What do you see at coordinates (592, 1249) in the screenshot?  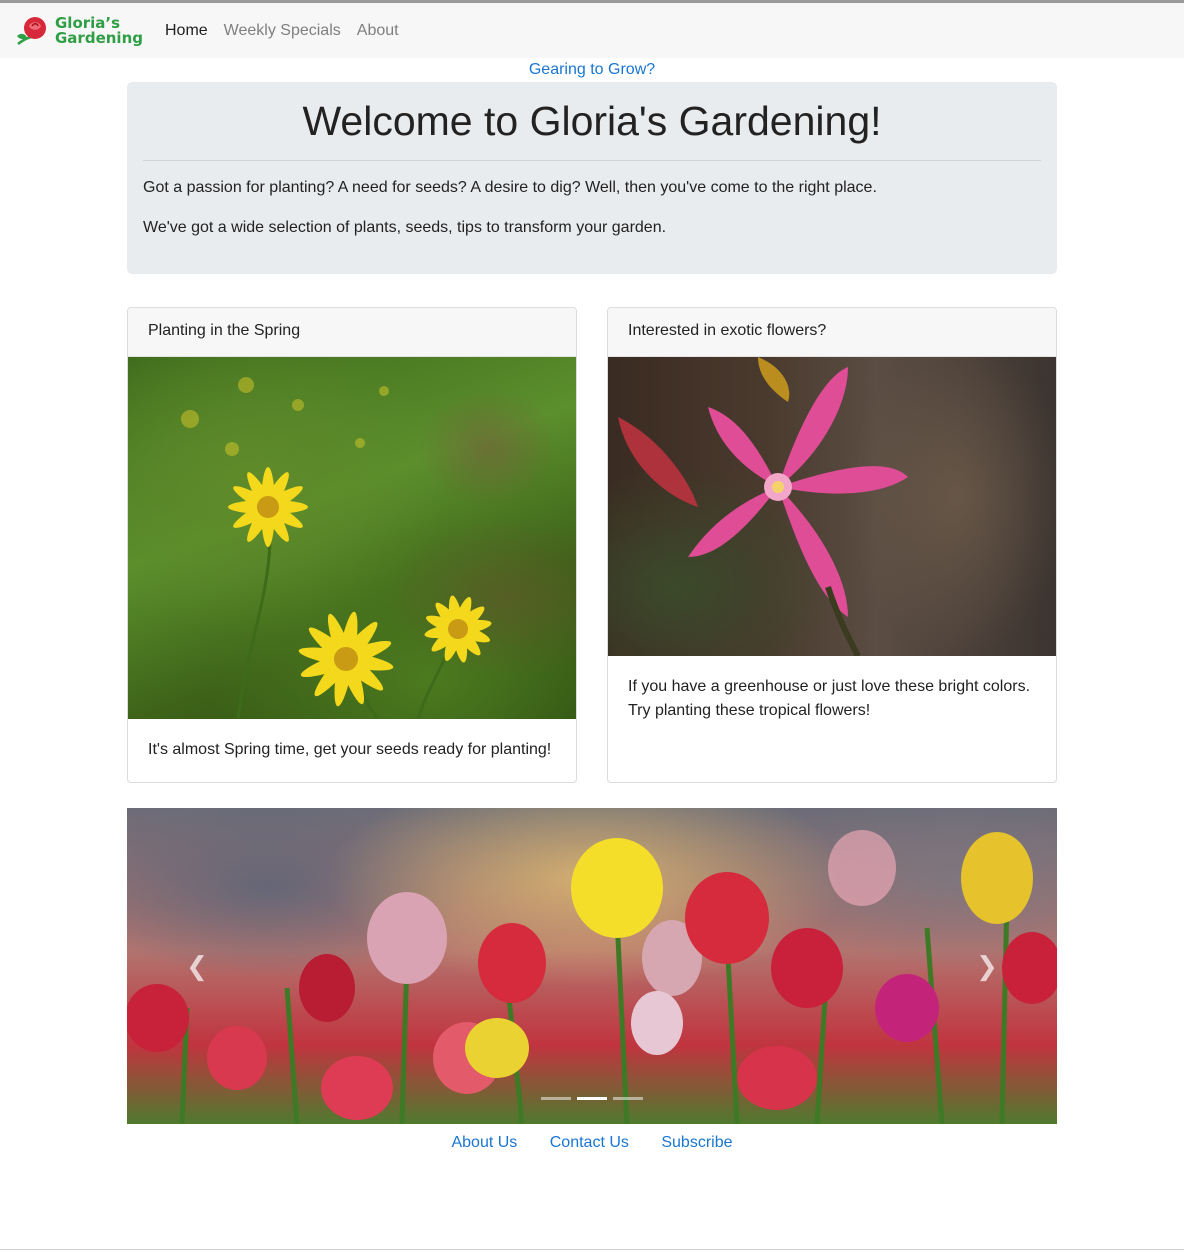 I see `bottom-divider` at bounding box center [592, 1249].